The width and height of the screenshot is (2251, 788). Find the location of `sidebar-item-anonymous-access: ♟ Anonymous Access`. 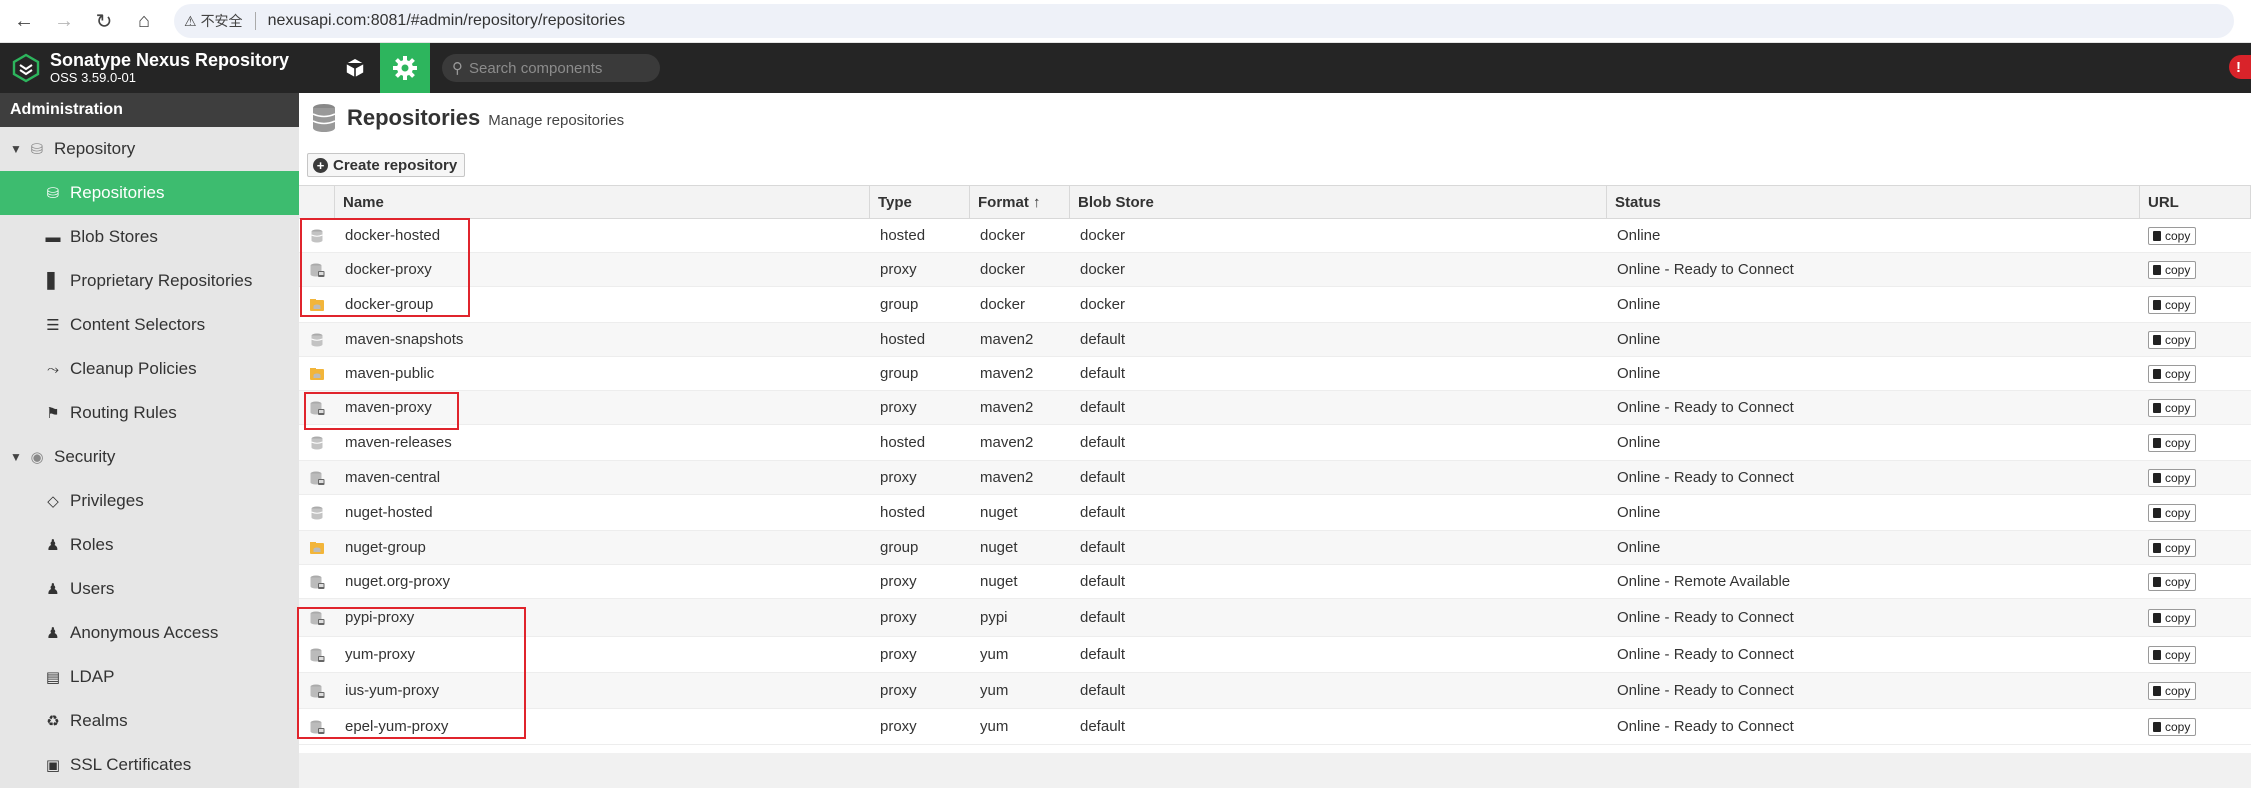

sidebar-item-anonymous-access: ♟ Anonymous Access is located at coordinates (149, 633).